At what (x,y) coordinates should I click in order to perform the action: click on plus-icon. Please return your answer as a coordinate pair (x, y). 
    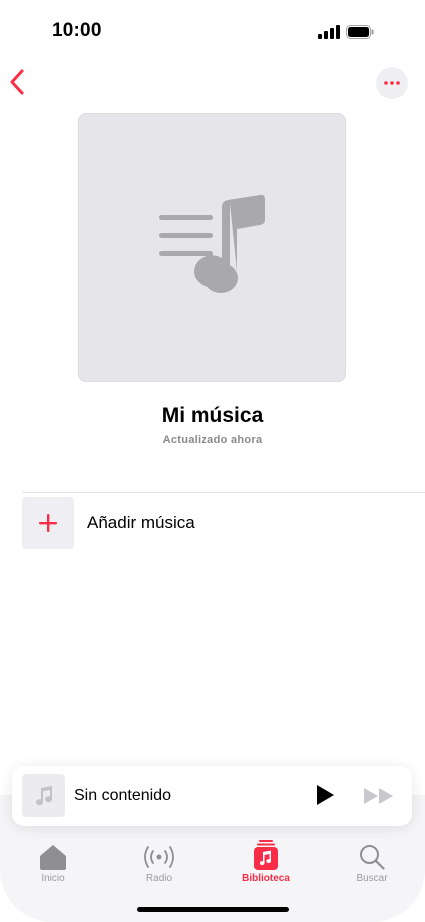
    Looking at the image, I should click on (48, 523).